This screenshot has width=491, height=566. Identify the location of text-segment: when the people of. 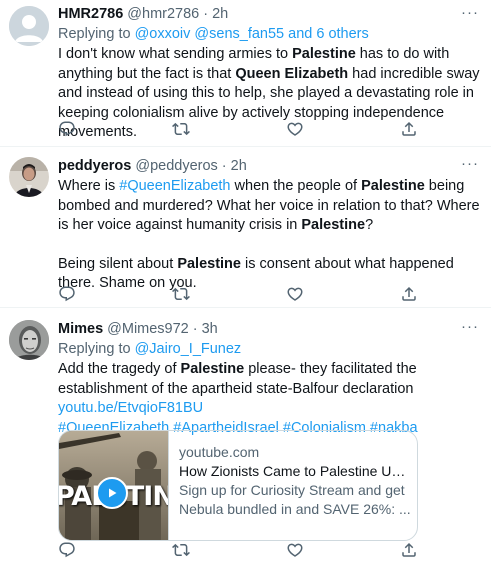
(296, 186).